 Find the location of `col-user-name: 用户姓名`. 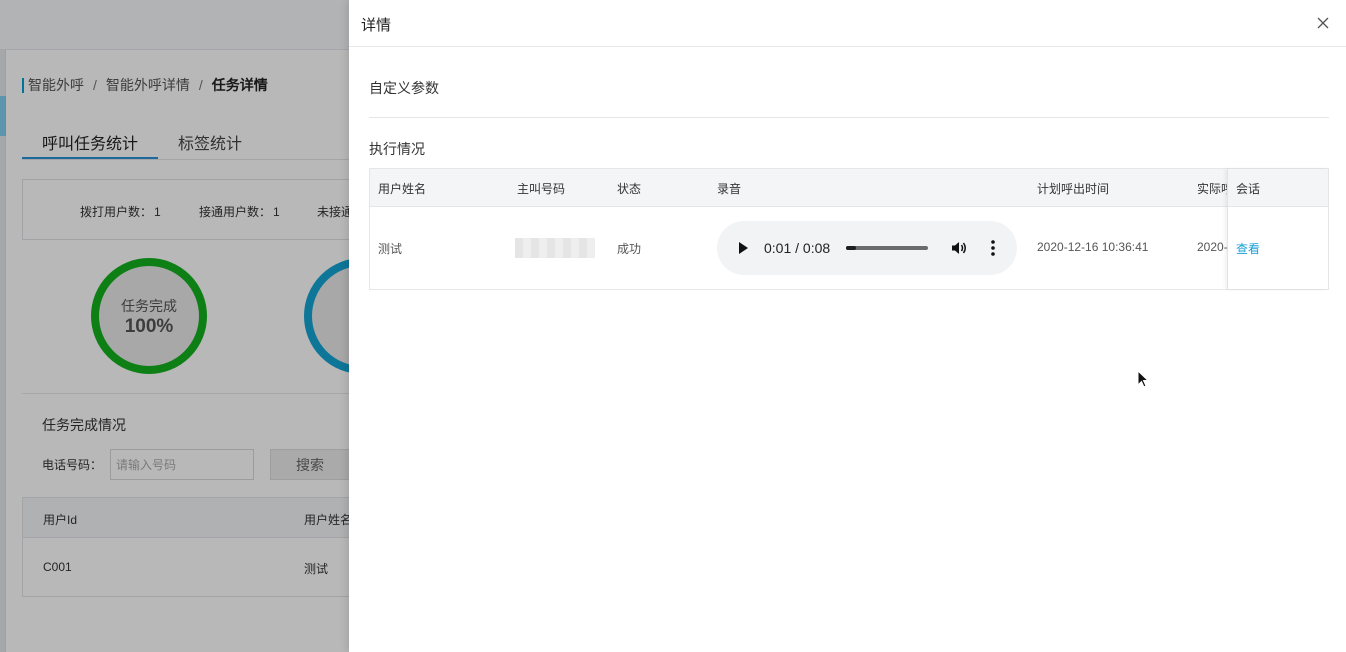

col-user-name: 用户姓名 is located at coordinates (402, 189).